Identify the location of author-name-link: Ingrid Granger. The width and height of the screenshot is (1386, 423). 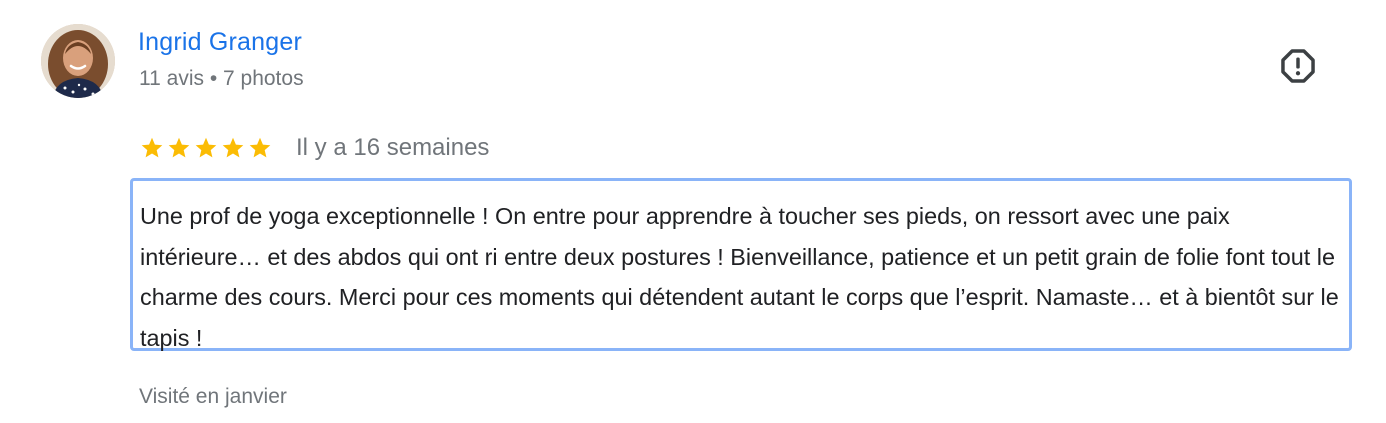
(220, 42).